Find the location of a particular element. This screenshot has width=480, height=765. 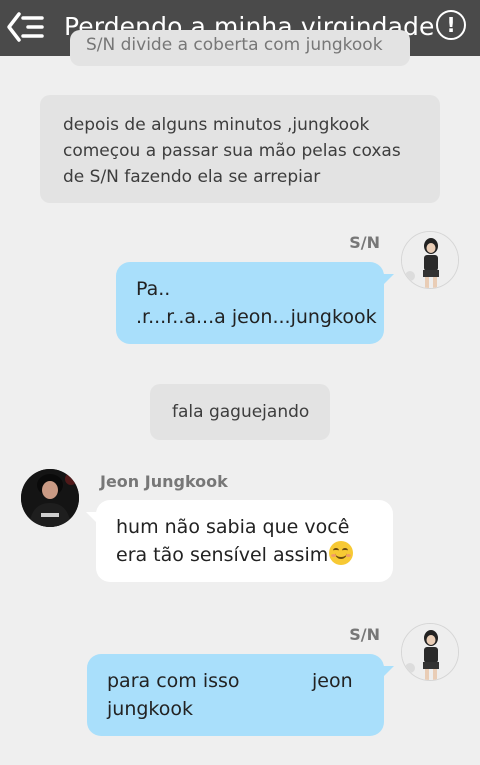

blushing-smile-emoji is located at coordinates (341, 553).